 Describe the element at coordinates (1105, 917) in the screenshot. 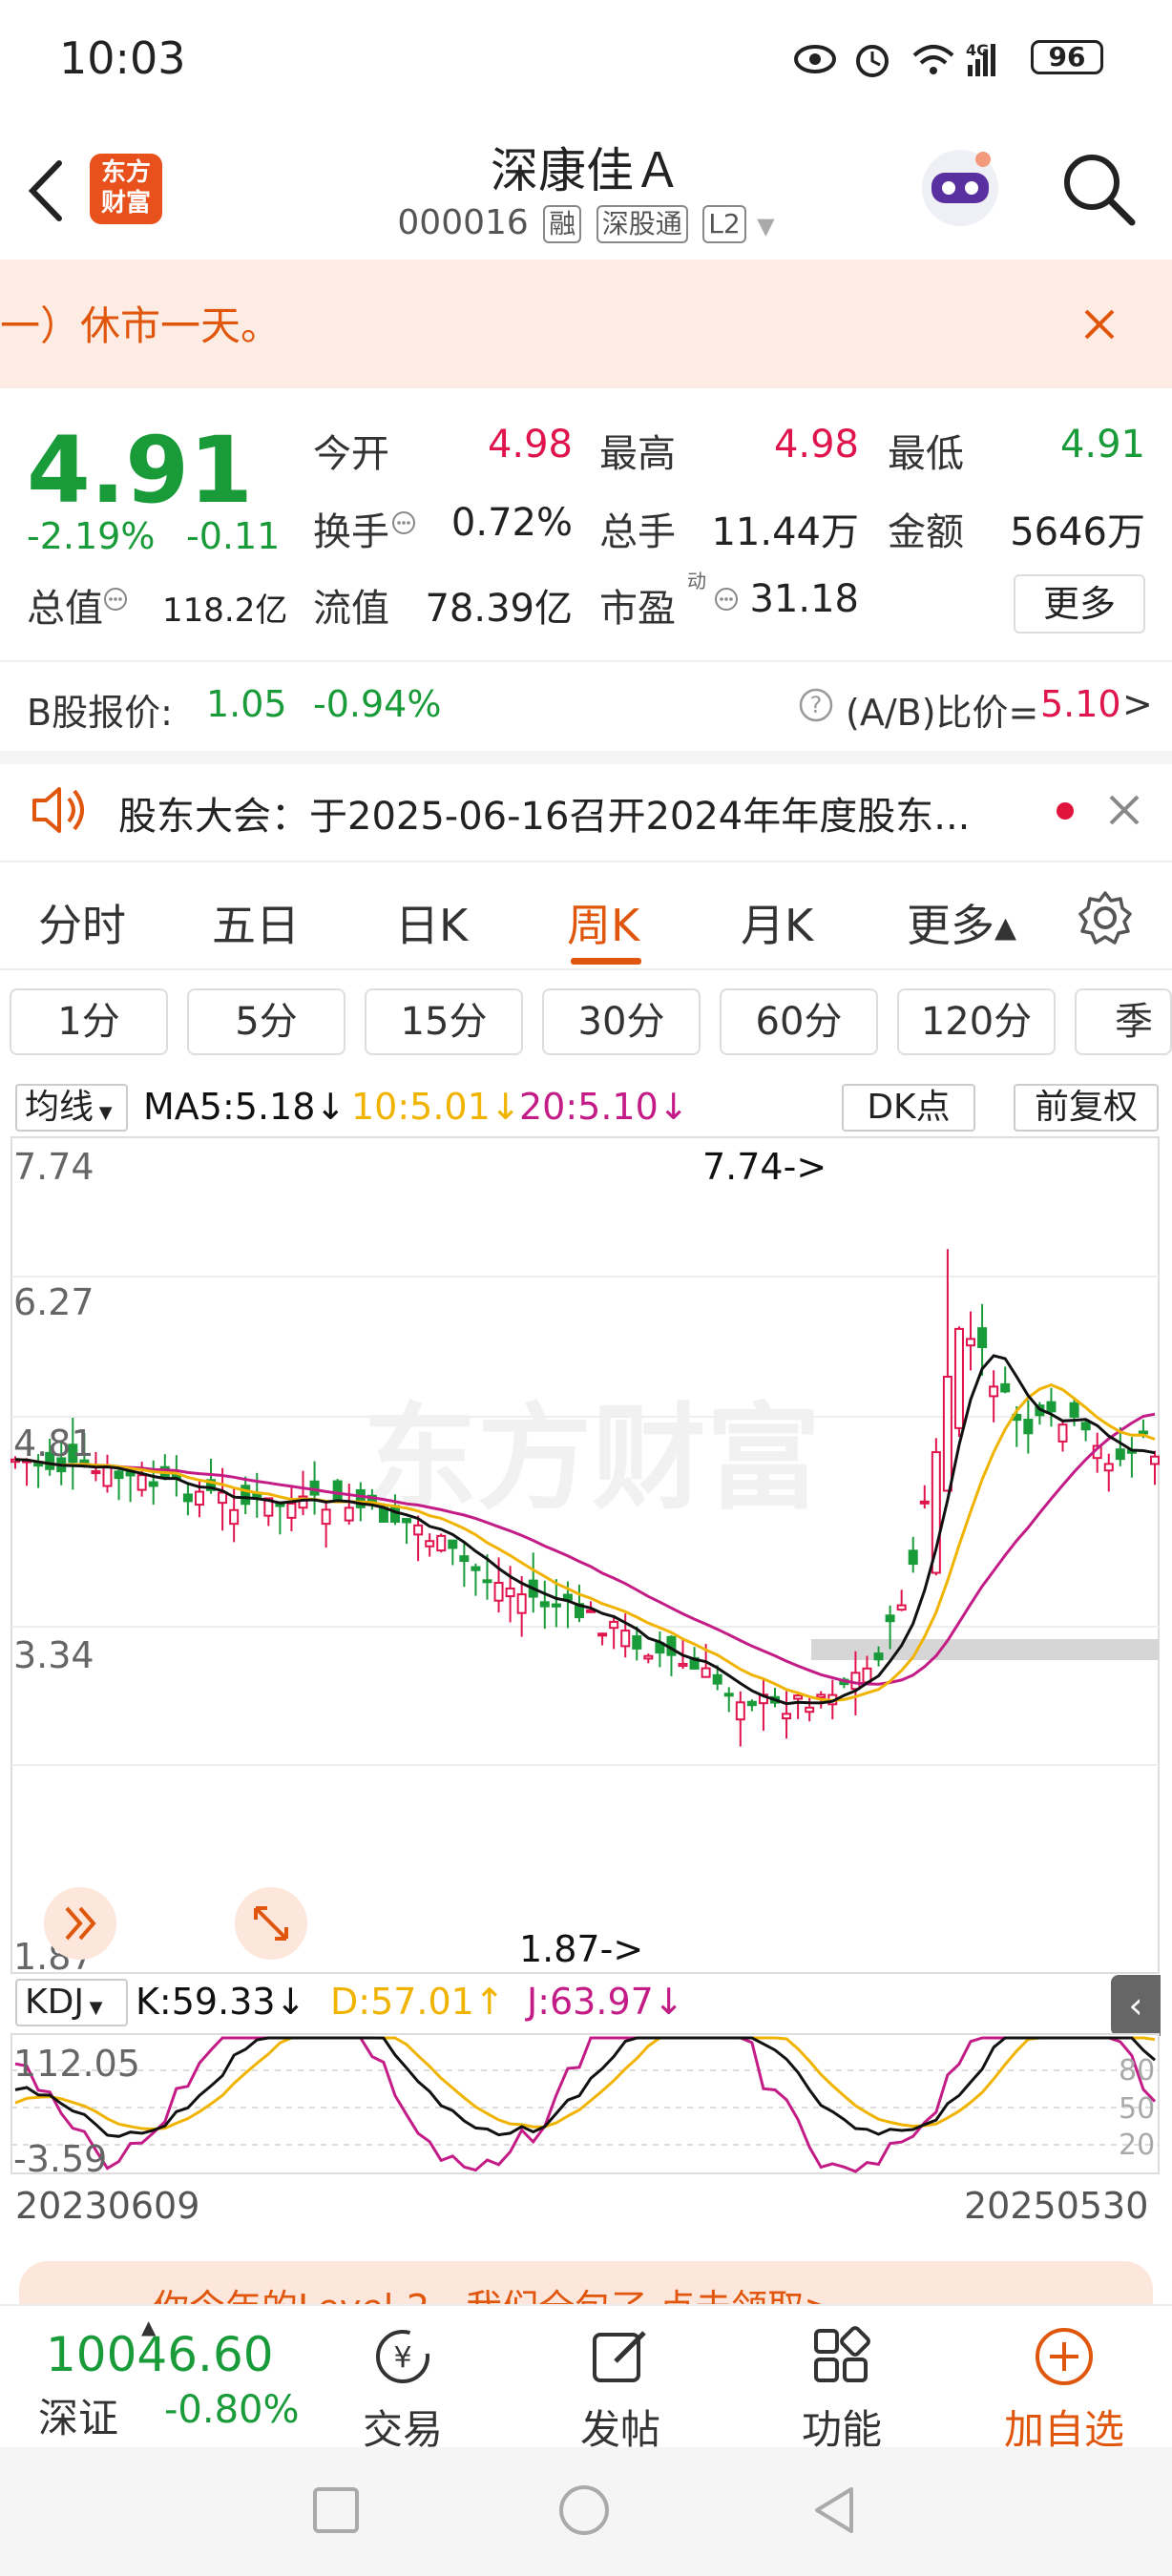

I see `settings-gear-icon` at that location.